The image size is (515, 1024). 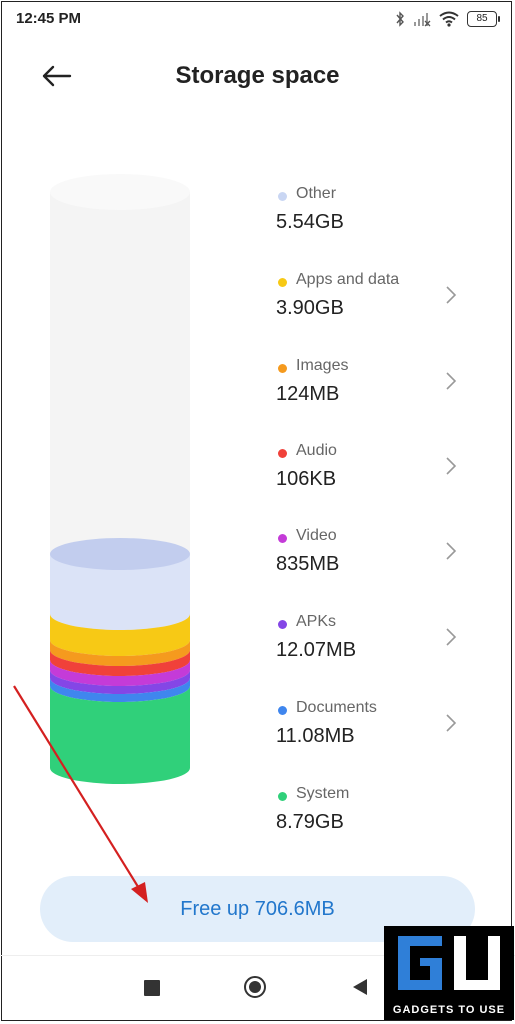 What do you see at coordinates (308, 394) in the screenshot?
I see `legend-value: 124MB` at bounding box center [308, 394].